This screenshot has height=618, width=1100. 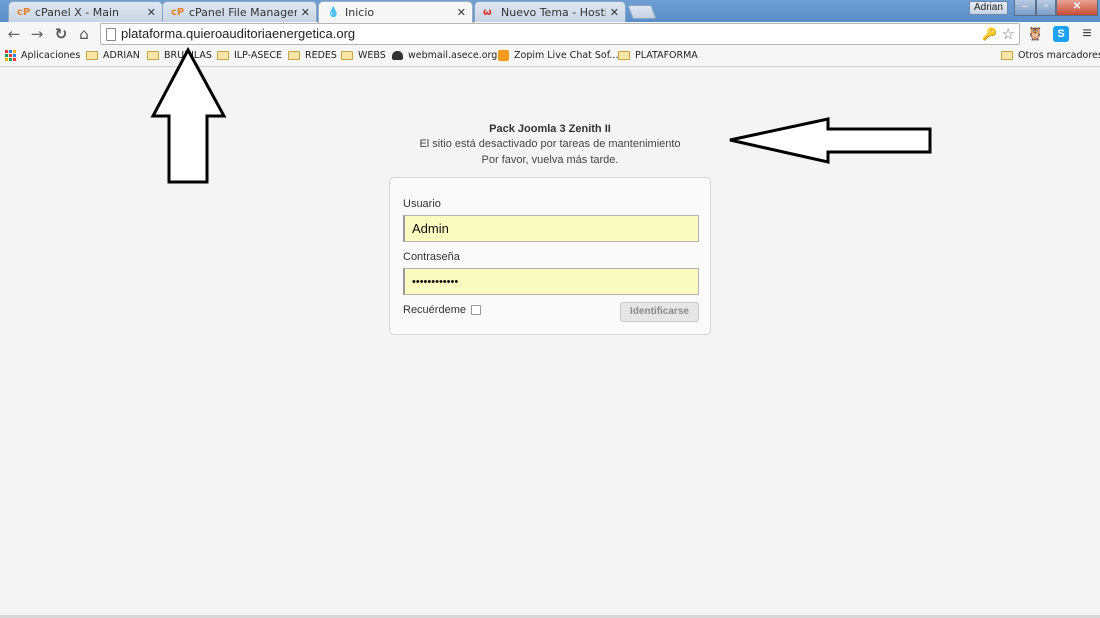 What do you see at coordinates (37, 34) in the screenshot?
I see `forward-icon: →` at bounding box center [37, 34].